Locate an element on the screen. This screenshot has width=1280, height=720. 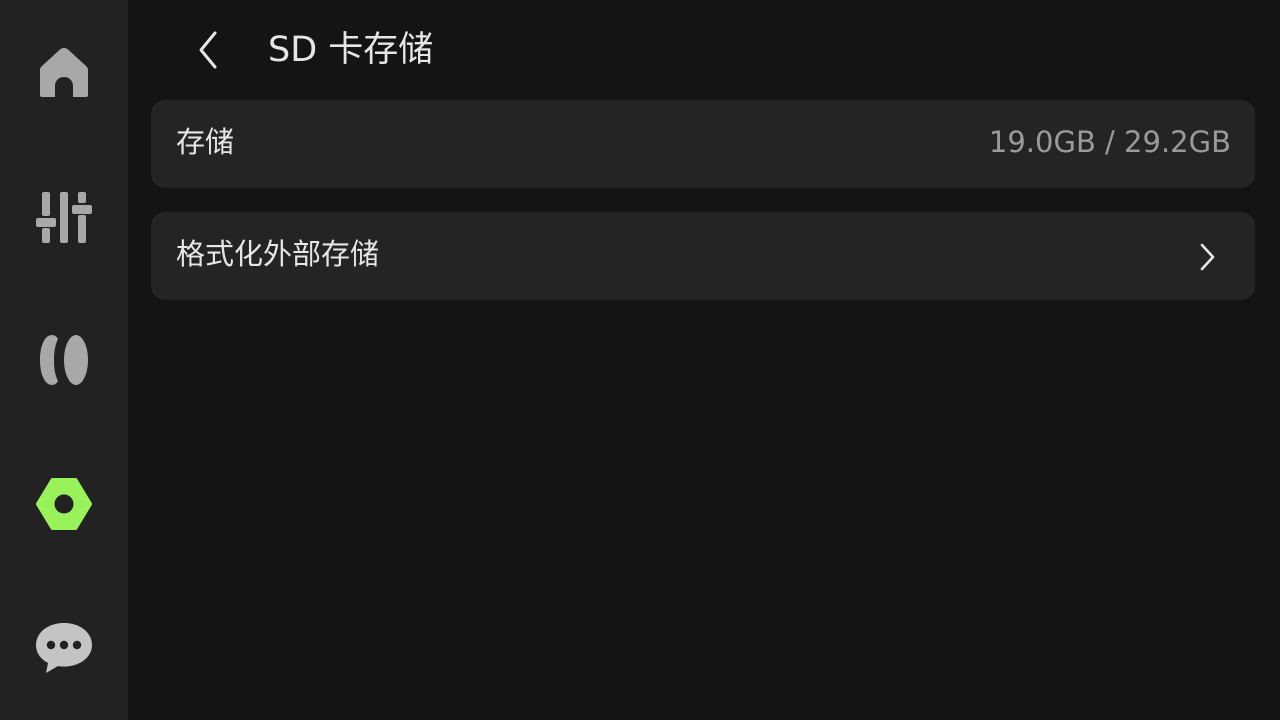
format-label: 格式化外部存储 is located at coordinates (278, 254).